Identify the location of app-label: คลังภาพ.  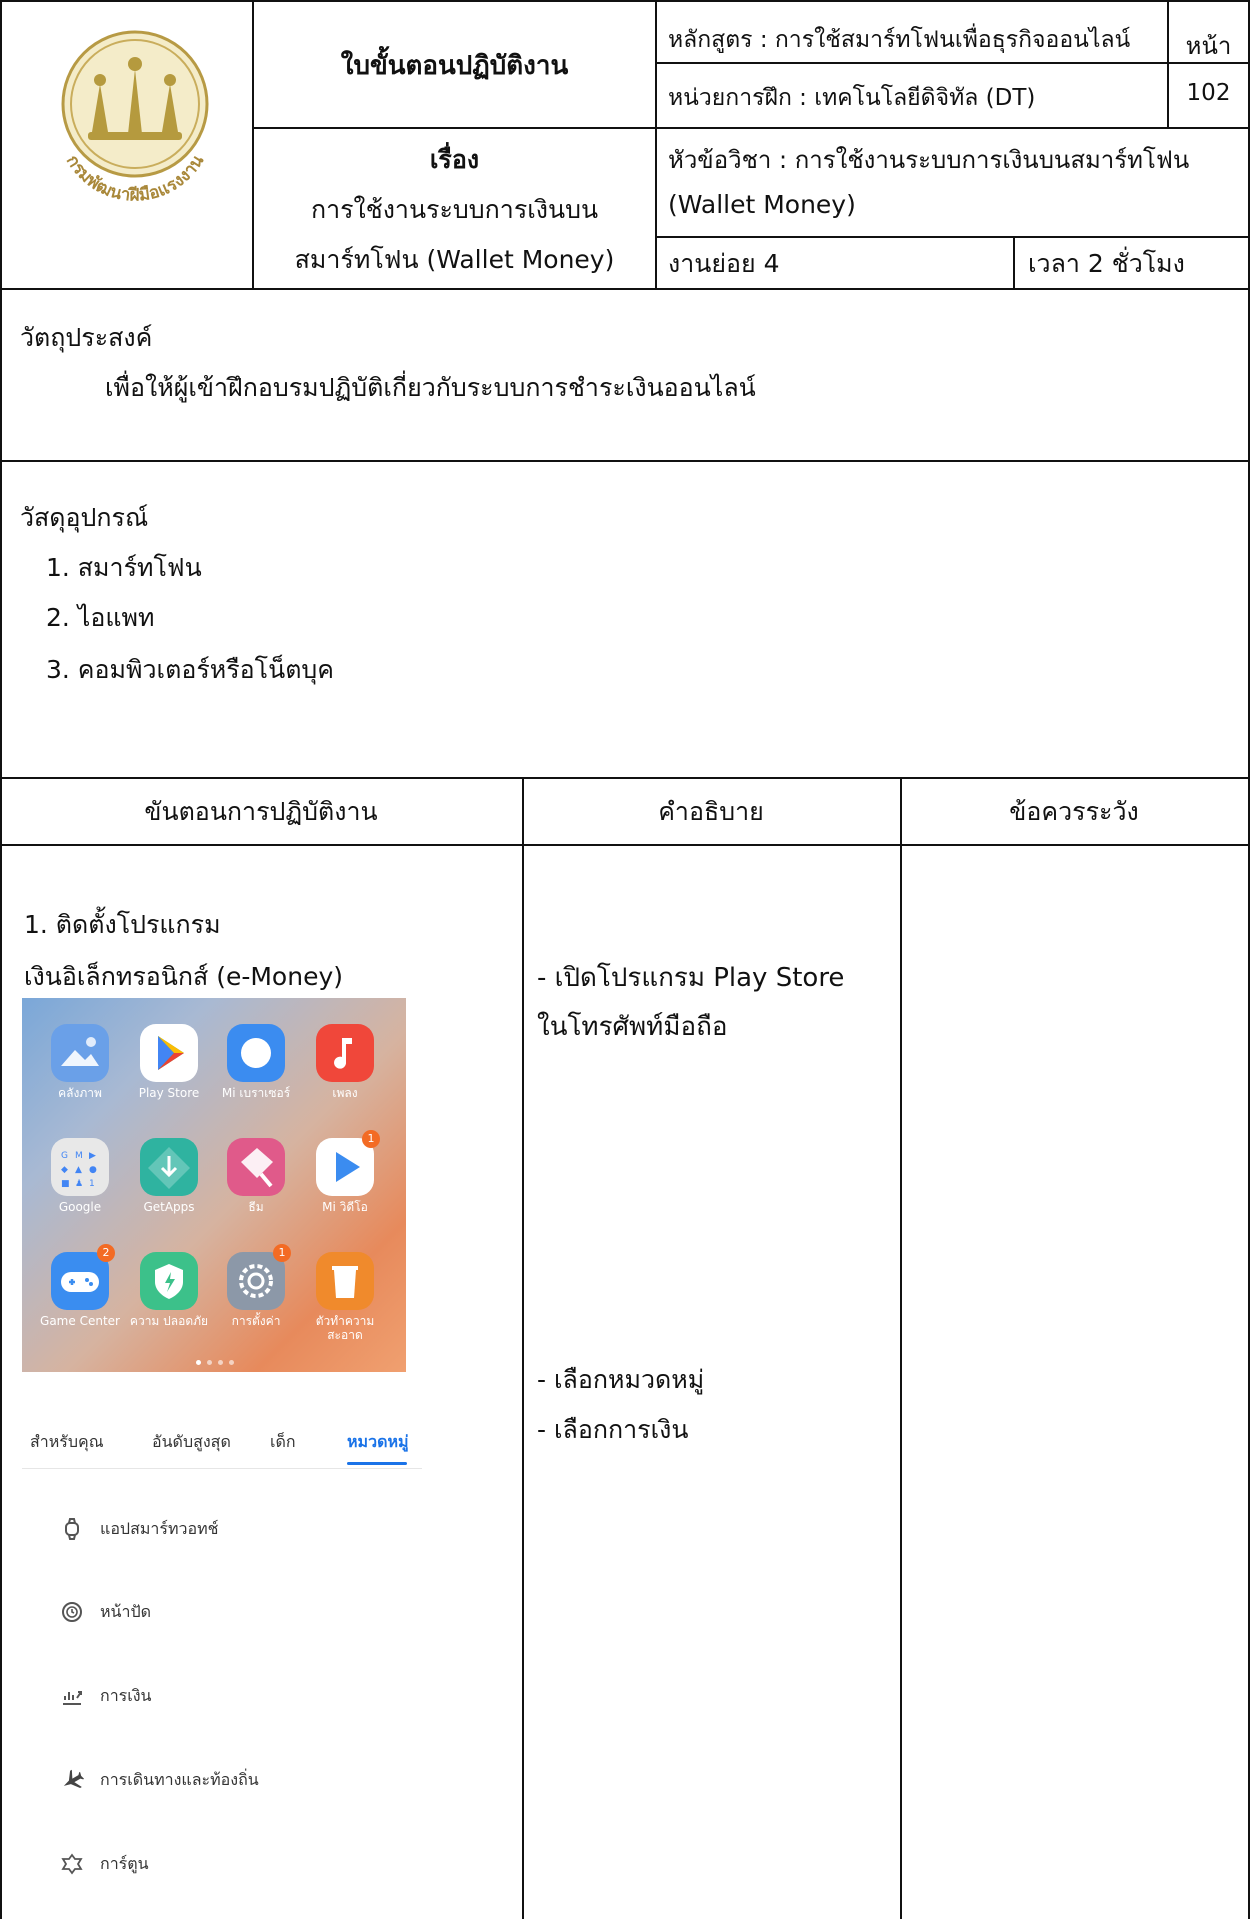
(80, 1093).